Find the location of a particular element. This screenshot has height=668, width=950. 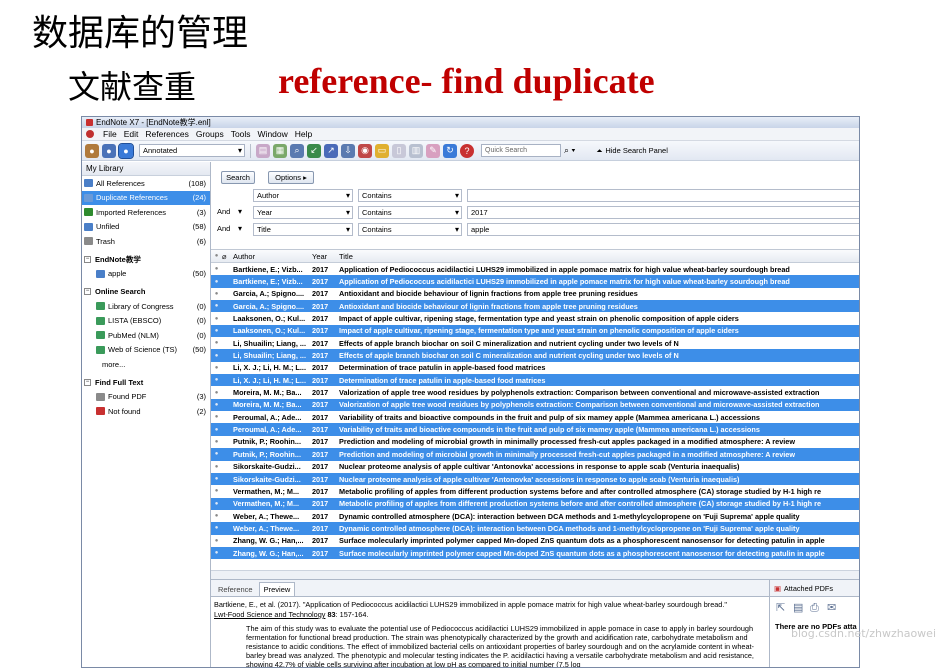

found-pdf-icon is located at coordinates (100, 396).